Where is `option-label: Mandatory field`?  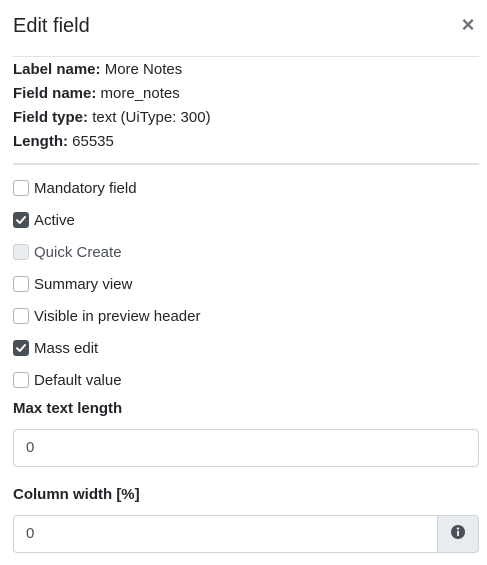
option-label: Mandatory field is located at coordinates (85, 188).